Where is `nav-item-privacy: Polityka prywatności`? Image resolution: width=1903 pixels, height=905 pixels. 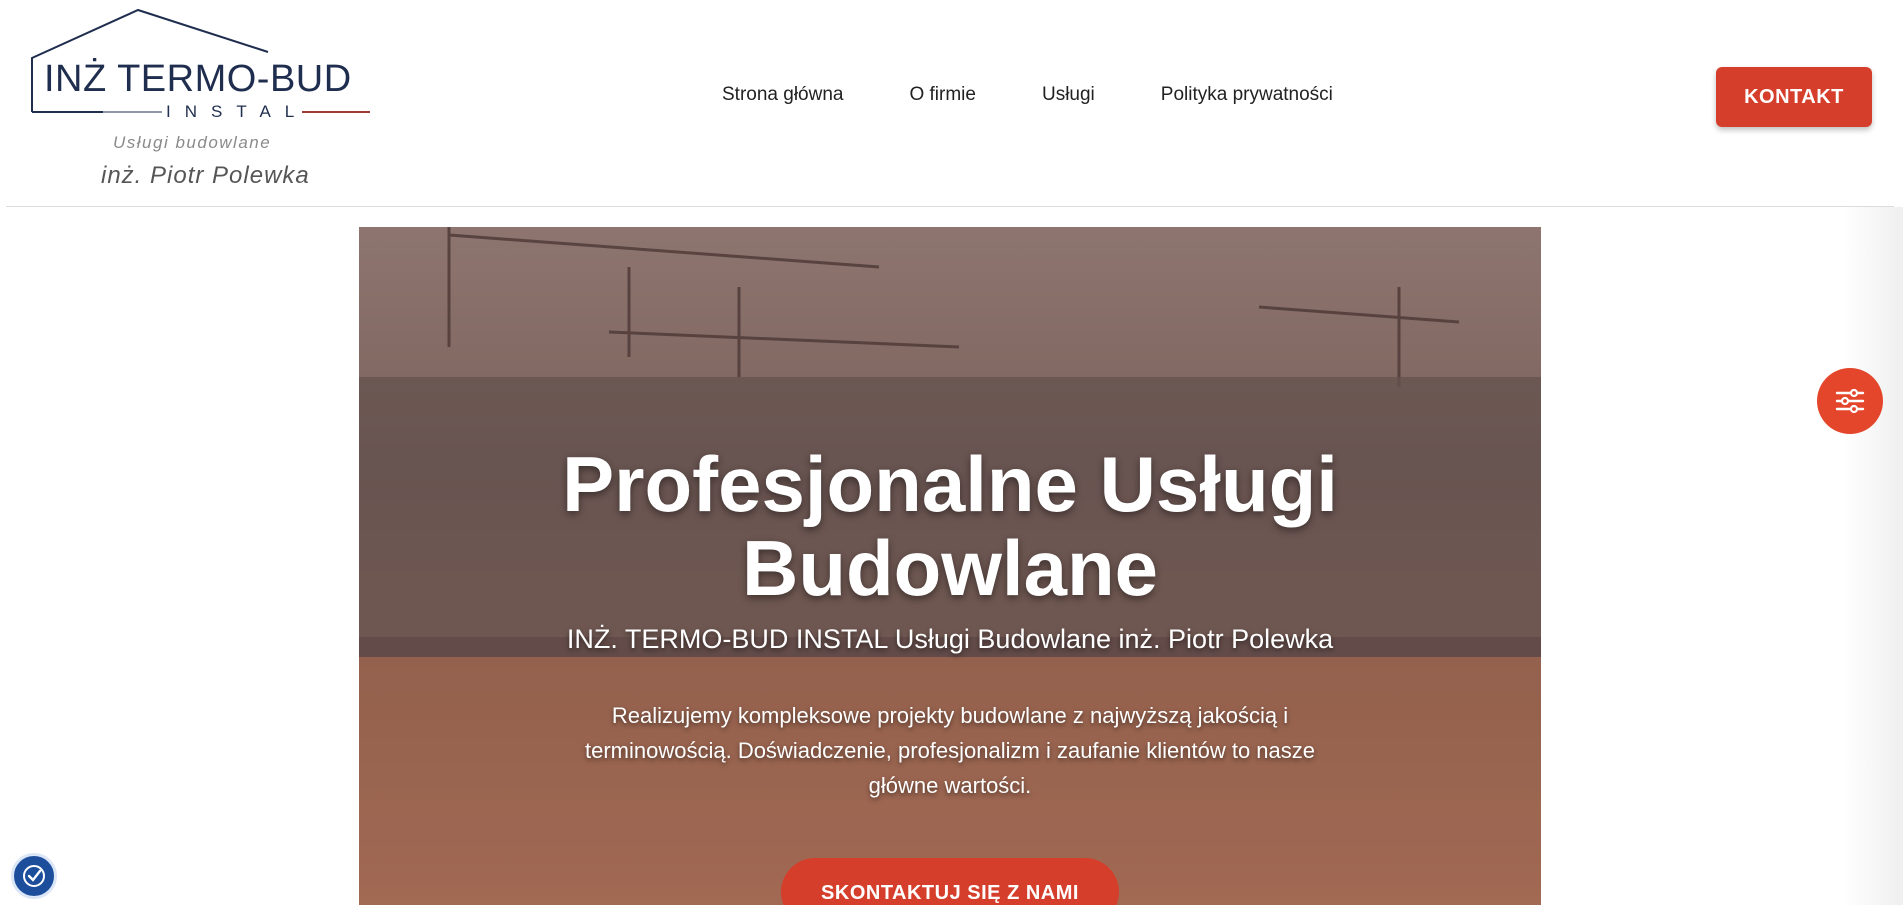
nav-item-privacy: Polityka prywatności is located at coordinates (1247, 99).